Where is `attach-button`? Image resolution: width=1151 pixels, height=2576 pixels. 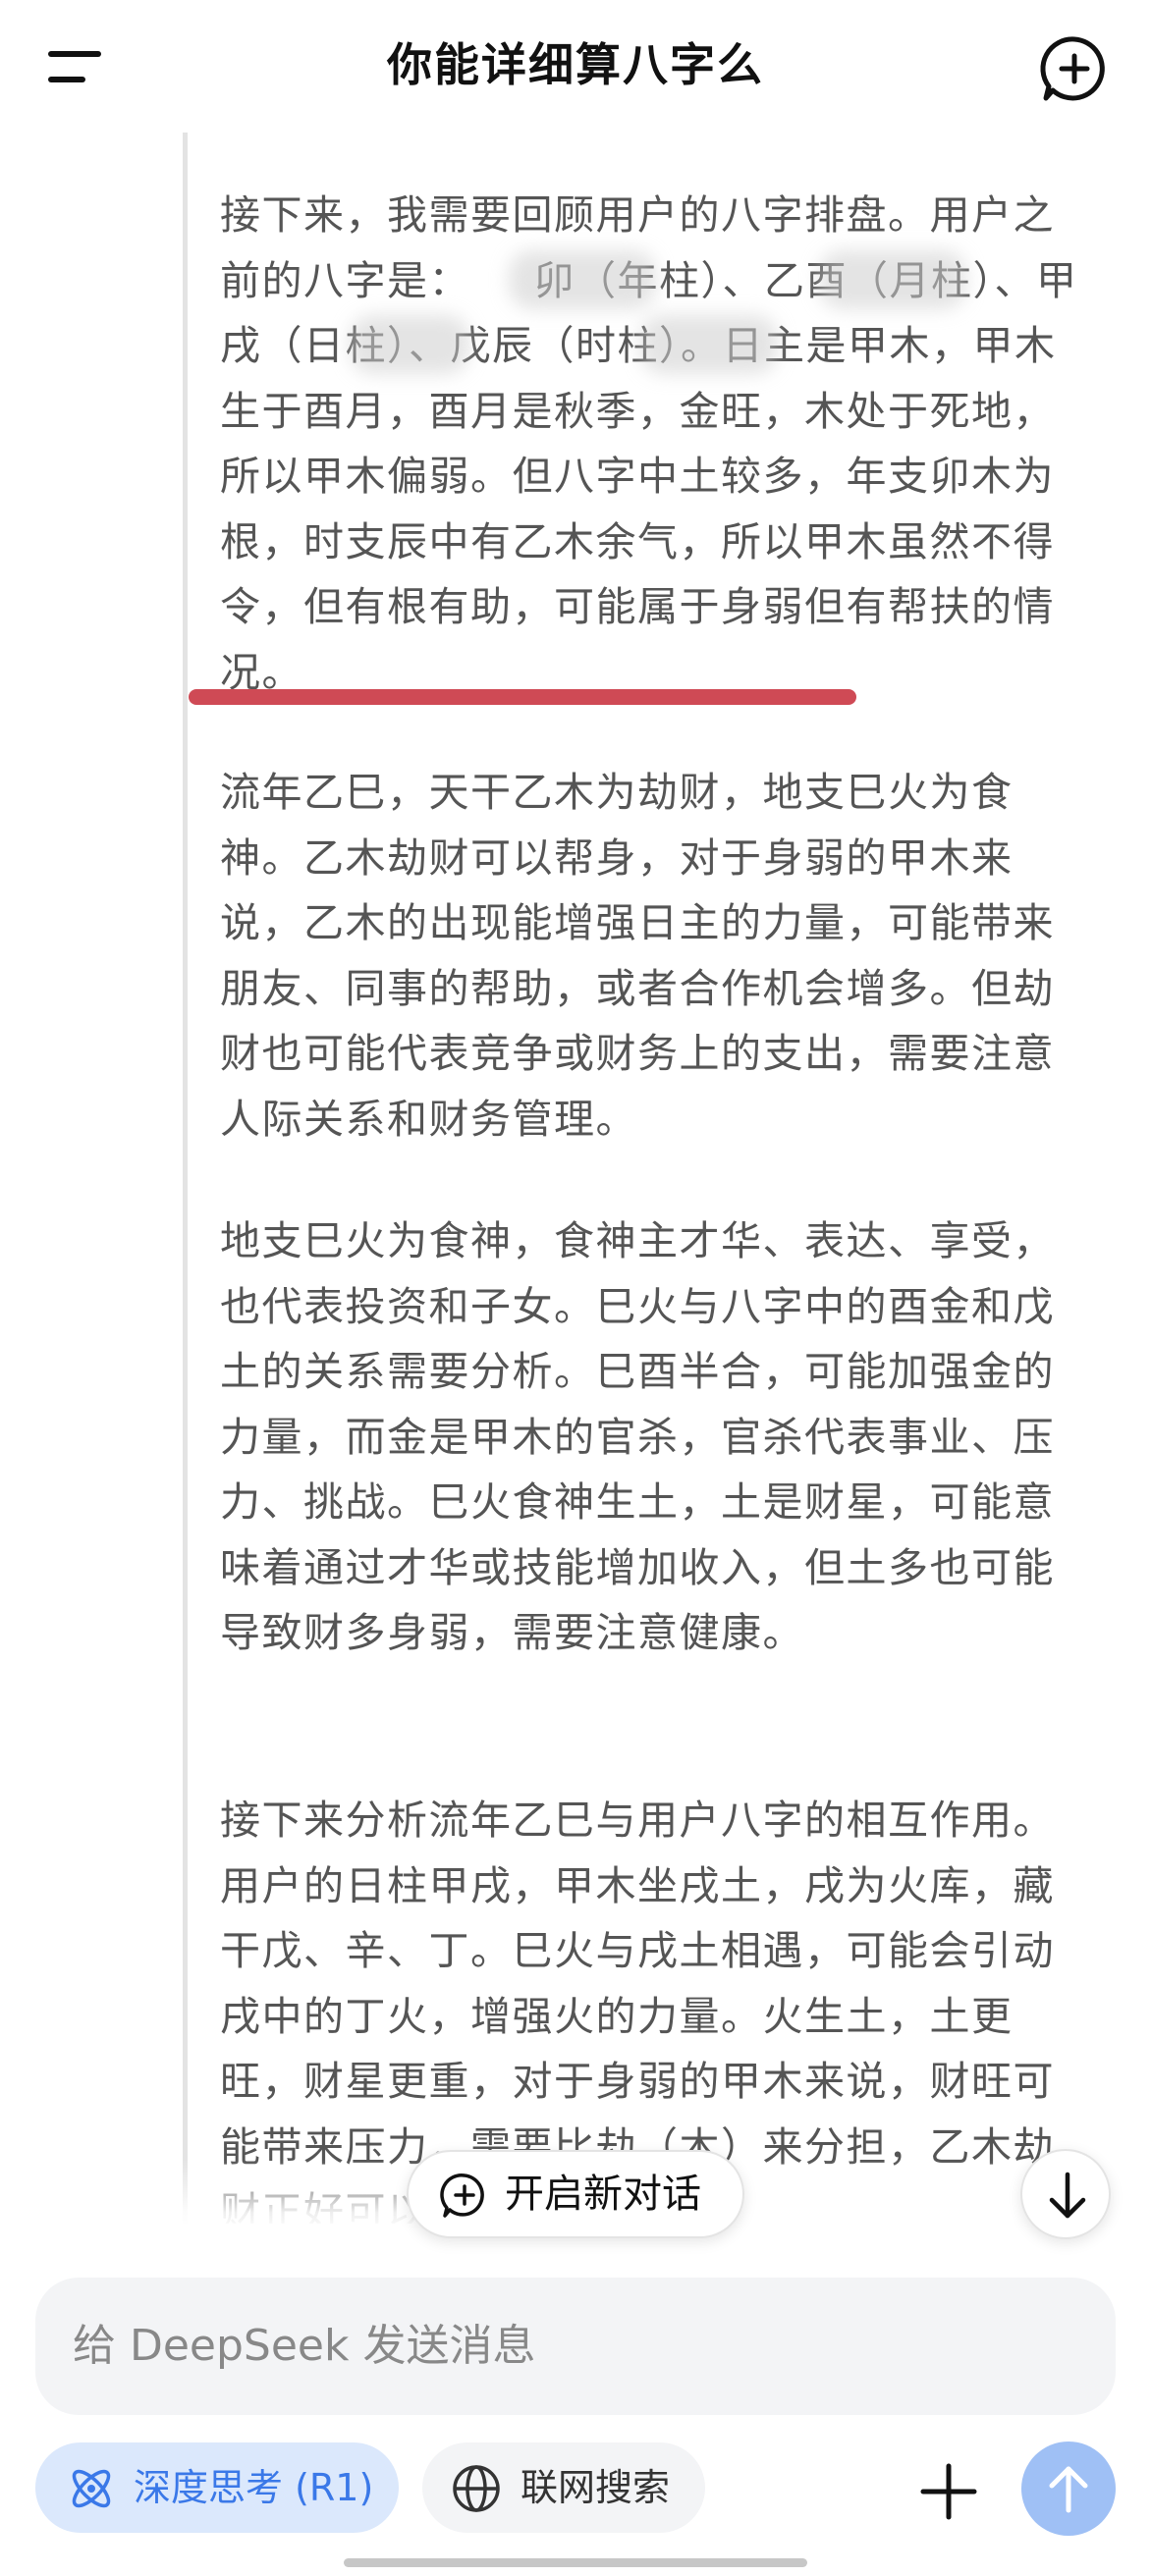 attach-button is located at coordinates (948, 2491).